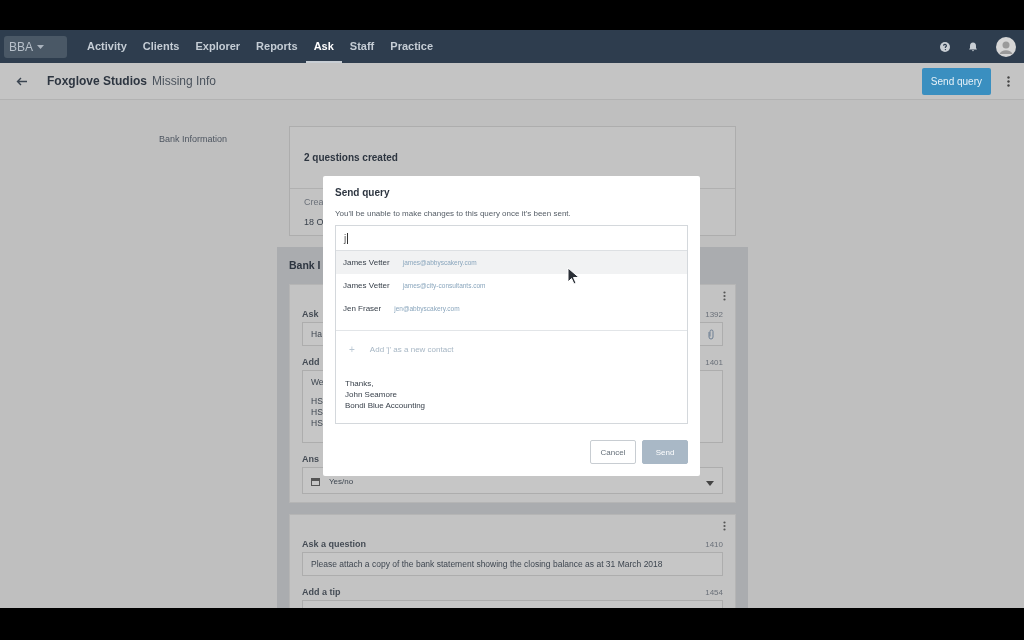 The height and width of the screenshot is (640, 1024). I want to click on created-label: Crea, so click(314, 202).